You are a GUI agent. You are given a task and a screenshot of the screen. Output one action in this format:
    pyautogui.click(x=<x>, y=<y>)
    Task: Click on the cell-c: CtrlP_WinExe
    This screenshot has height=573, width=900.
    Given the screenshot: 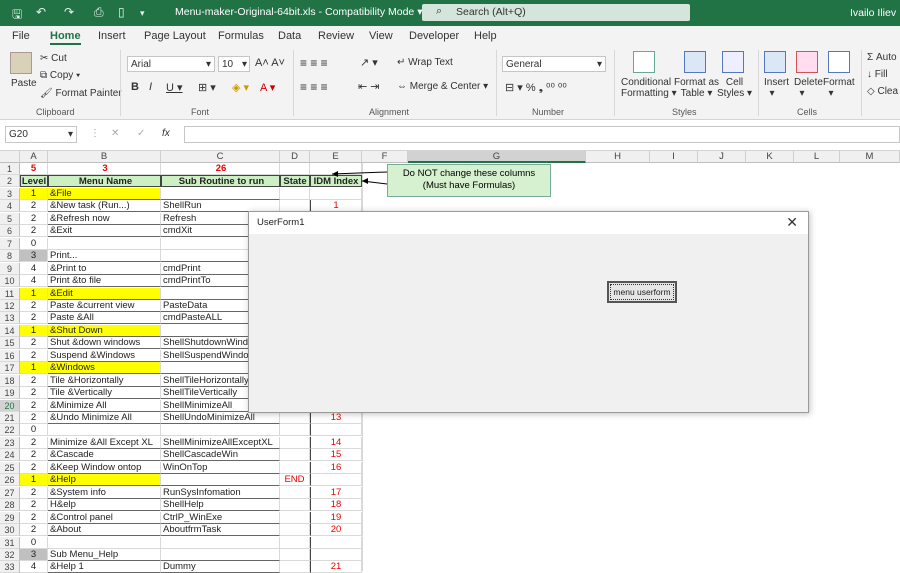 What is the action you would take?
    pyautogui.click(x=220, y=517)
    